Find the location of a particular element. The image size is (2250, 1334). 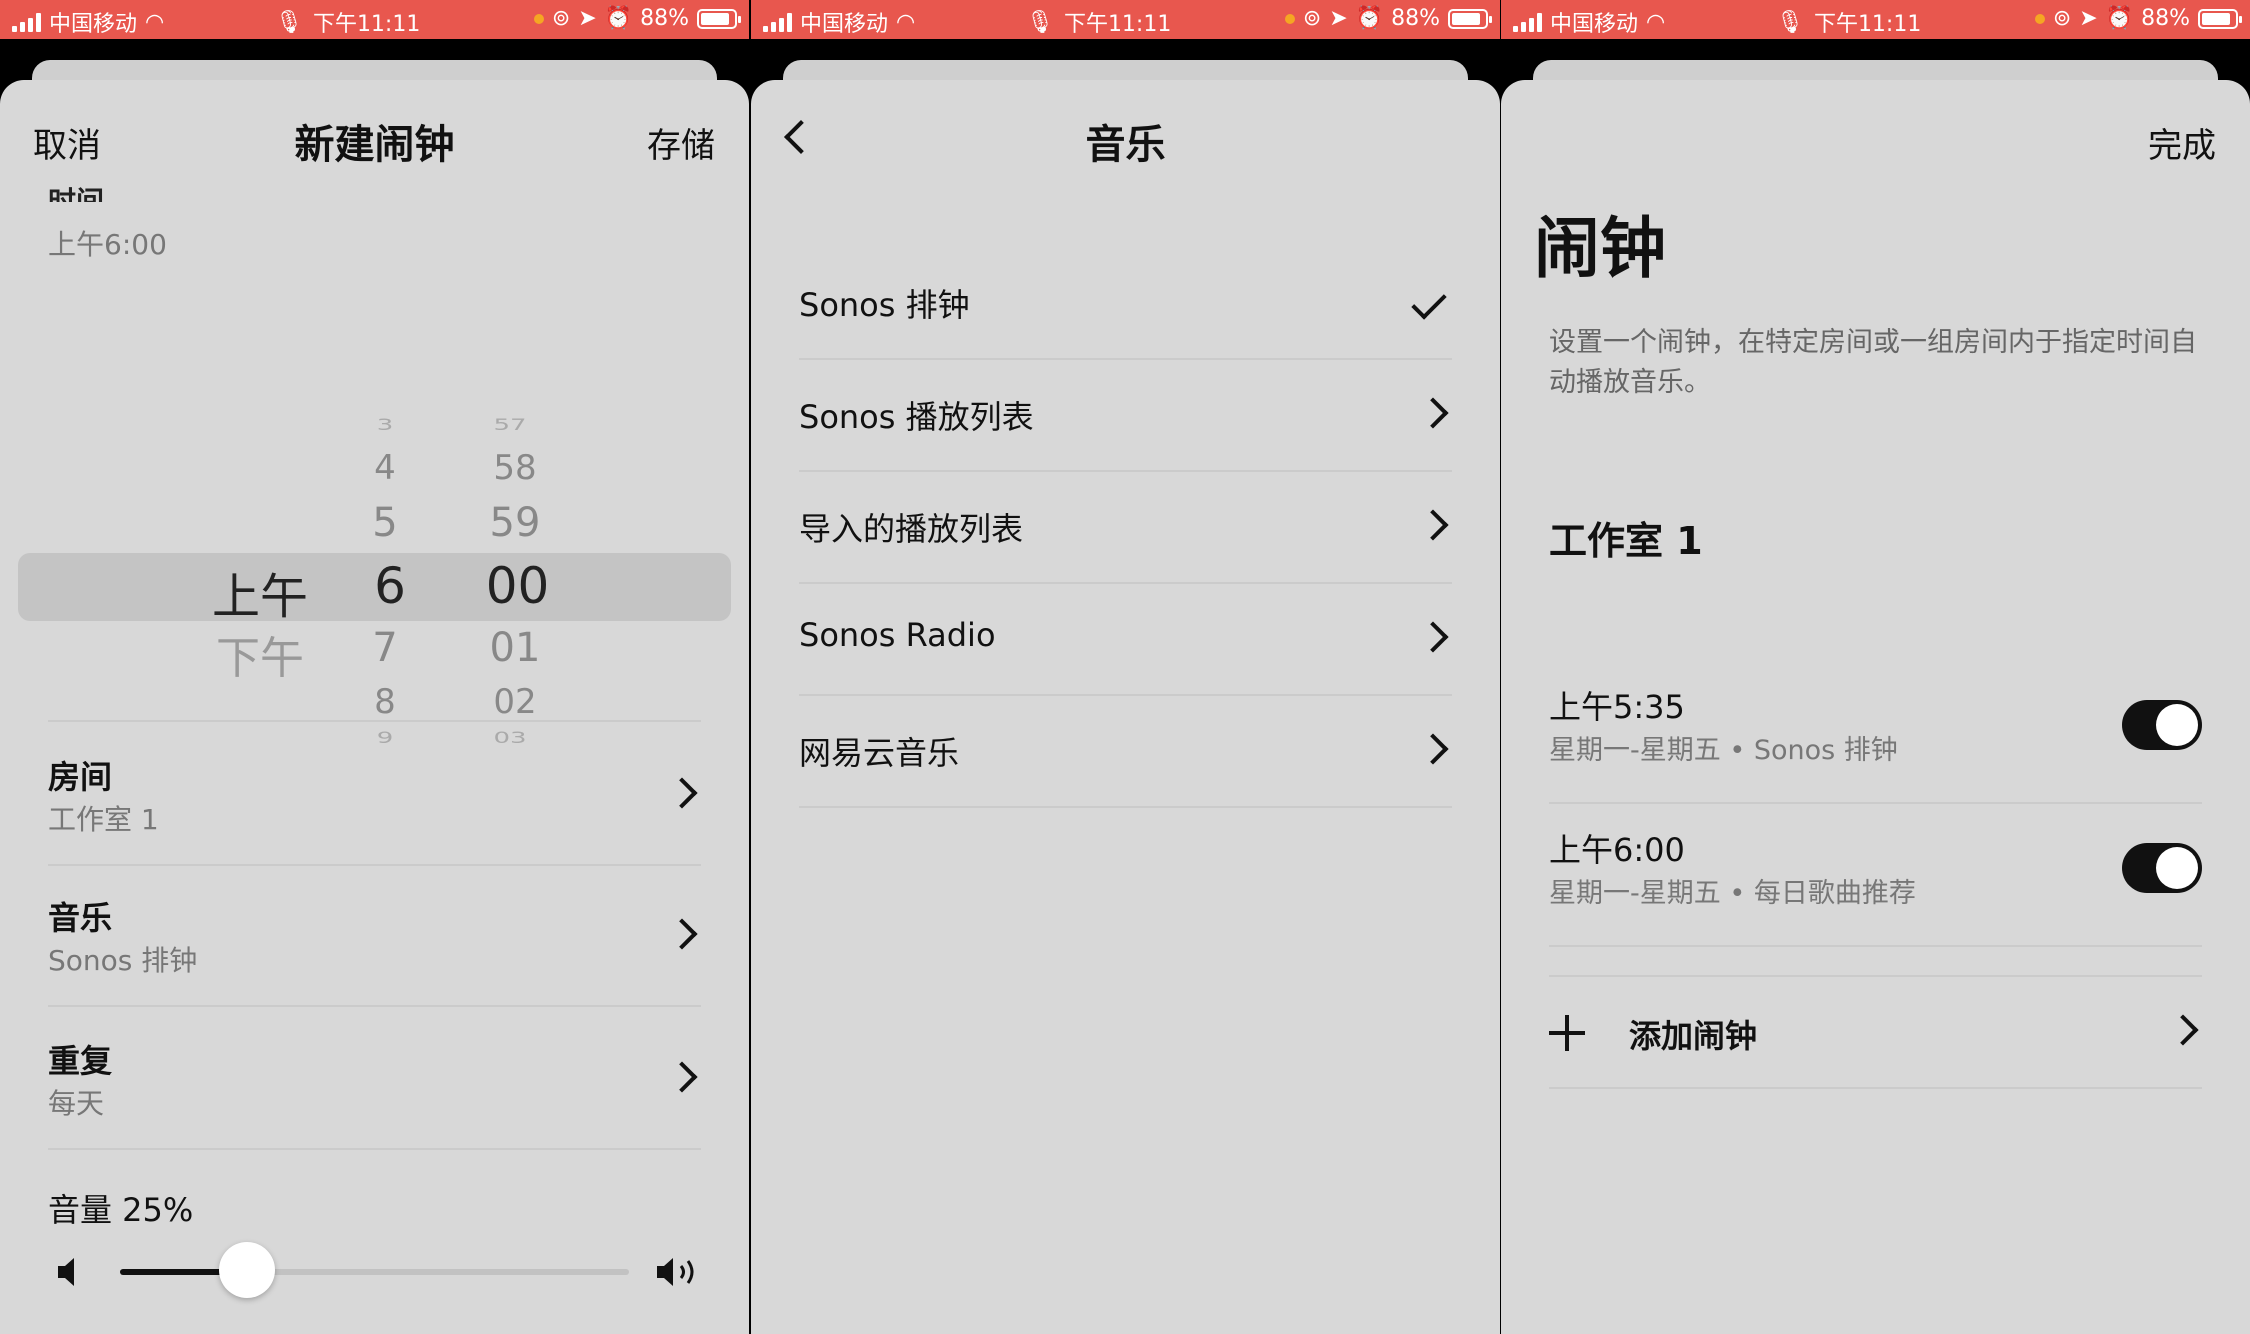

page-title: 音乐 is located at coordinates (1125, 145).